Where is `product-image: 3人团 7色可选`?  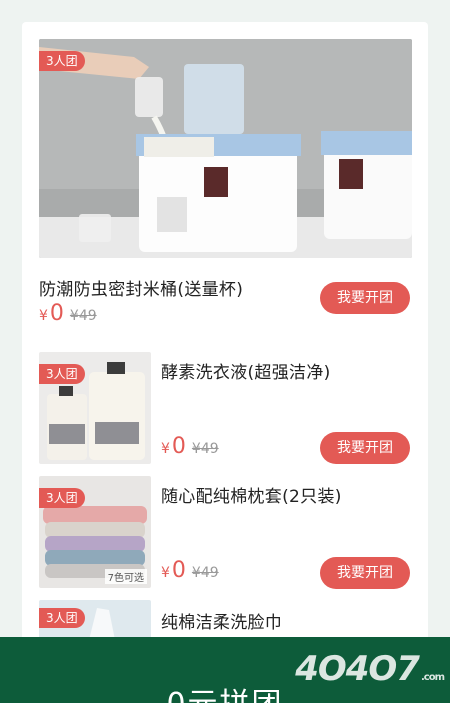 product-image: 3人团 7色可选 is located at coordinates (95, 532).